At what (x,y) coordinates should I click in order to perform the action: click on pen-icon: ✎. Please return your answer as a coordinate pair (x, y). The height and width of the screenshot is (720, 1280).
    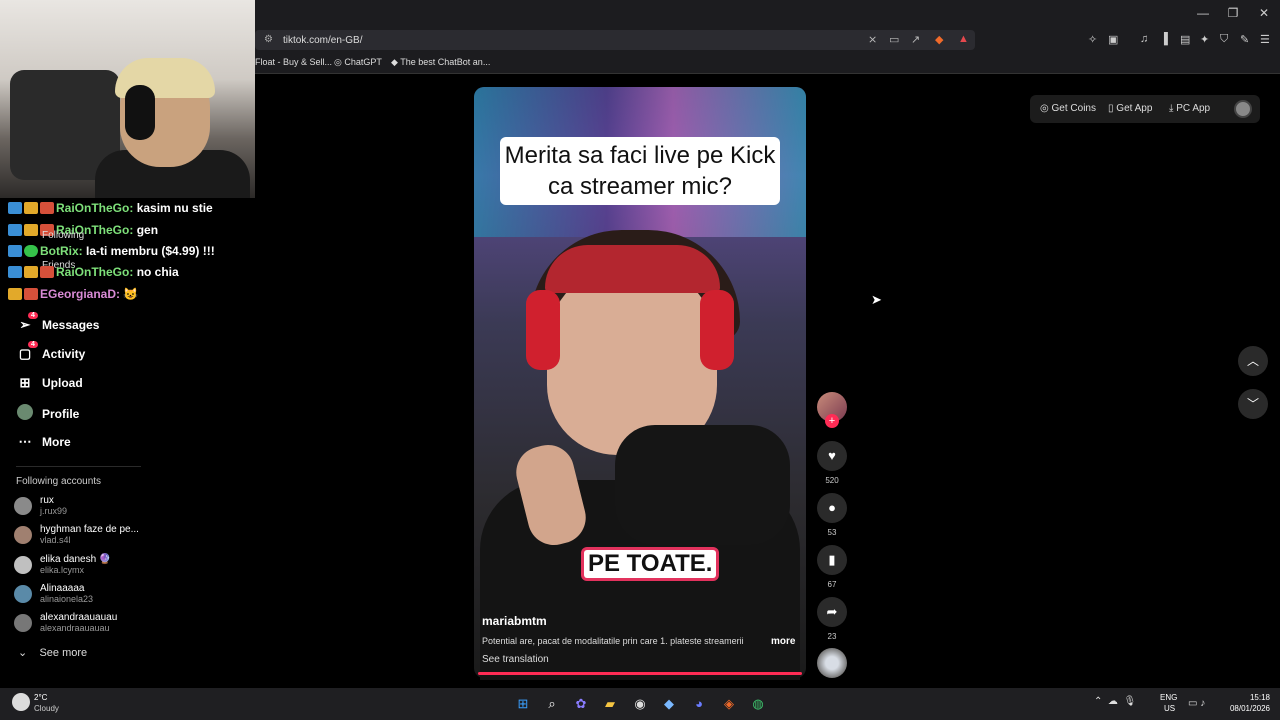
    Looking at the image, I should click on (1244, 39).